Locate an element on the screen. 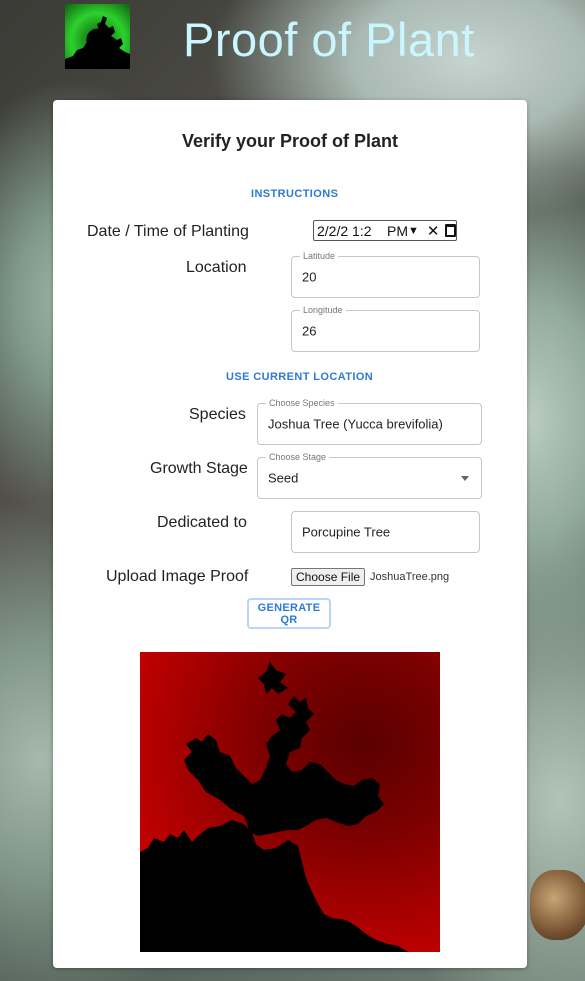 The width and height of the screenshot is (585, 981). dedicated-label: Dedicated to is located at coordinates (202, 522).